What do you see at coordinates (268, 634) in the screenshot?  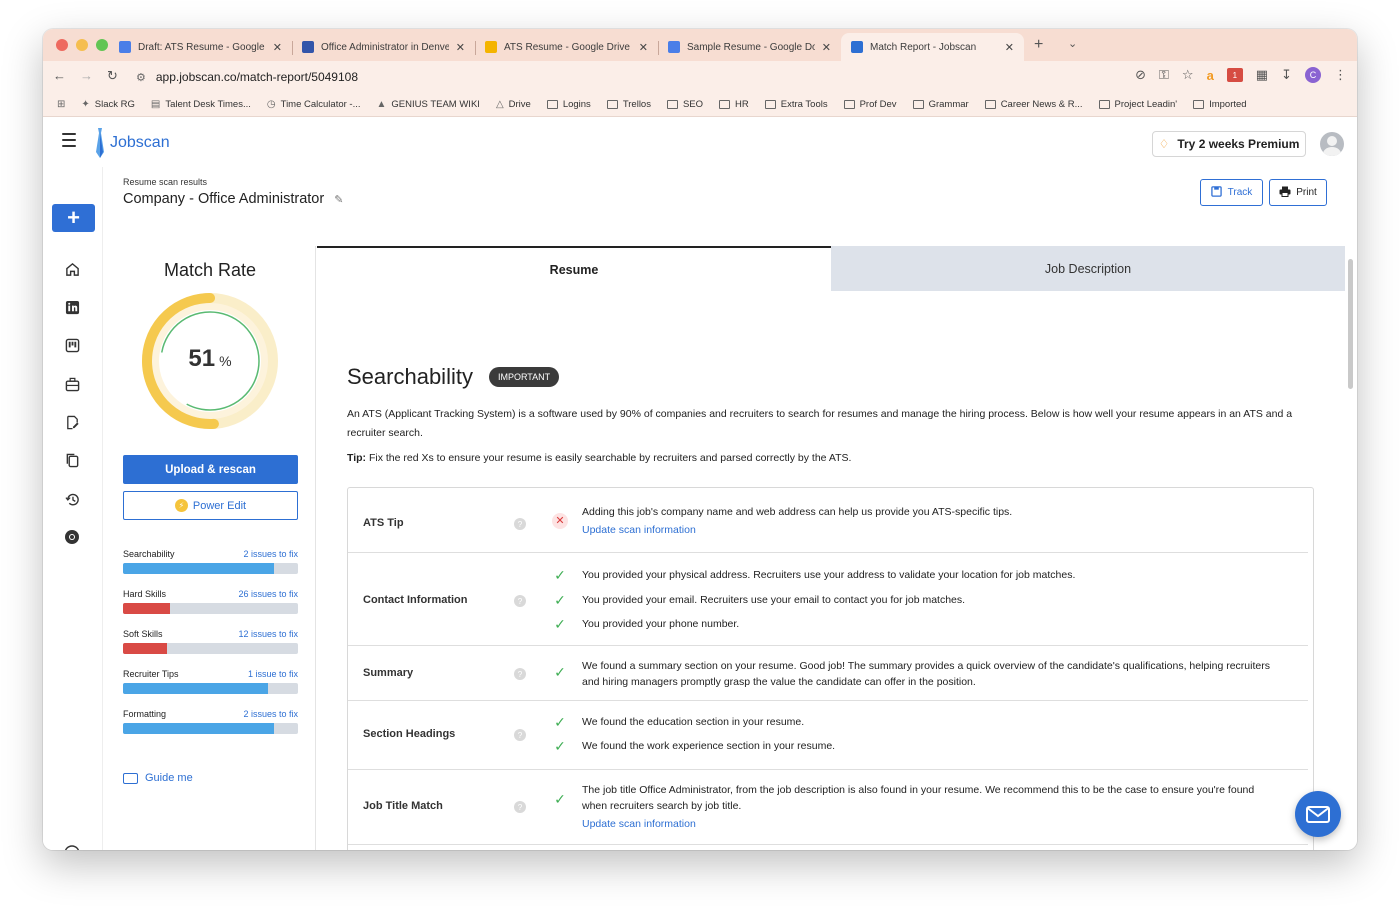 I see `metric-issues-link: 12 issues to fix` at bounding box center [268, 634].